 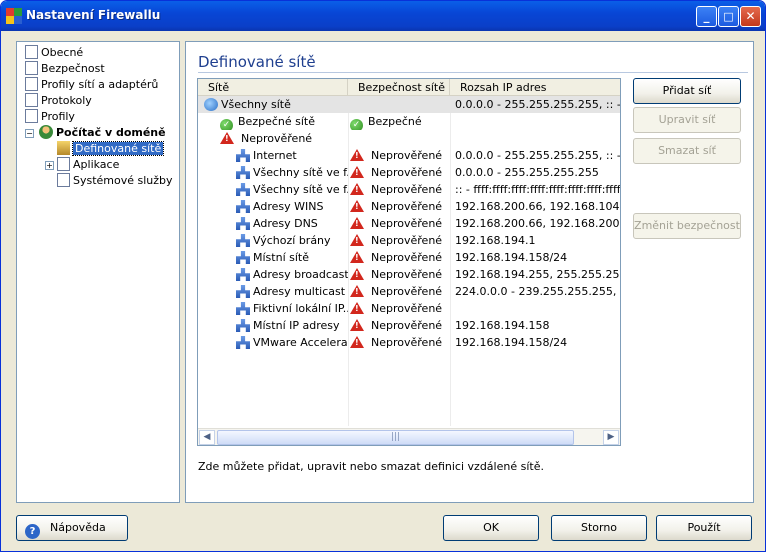 I want to click on network-name: Neprověřené, so click(x=277, y=138).